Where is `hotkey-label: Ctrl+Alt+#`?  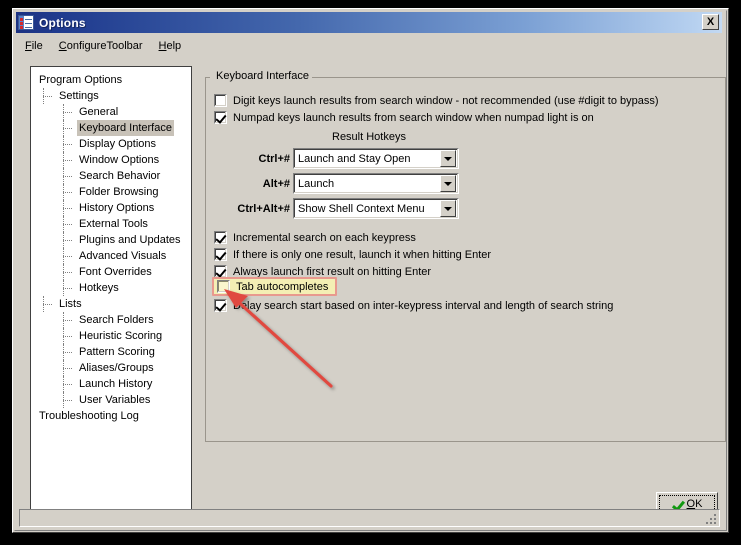 hotkey-label: Ctrl+Alt+# is located at coordinates (263, 208).